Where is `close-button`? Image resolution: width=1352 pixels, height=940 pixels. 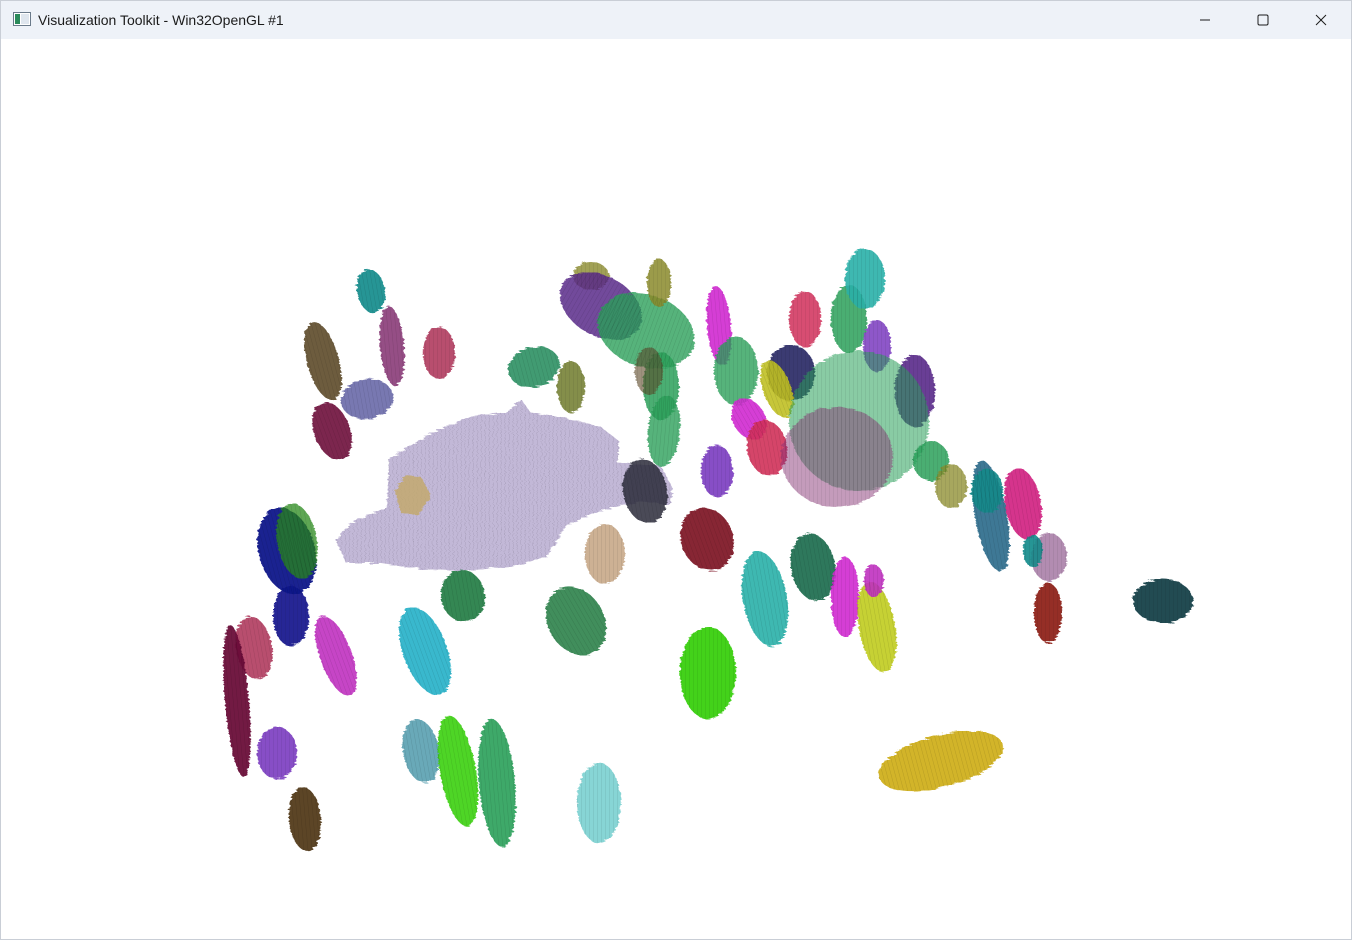
close-button is located at coordinates (1321, 20).